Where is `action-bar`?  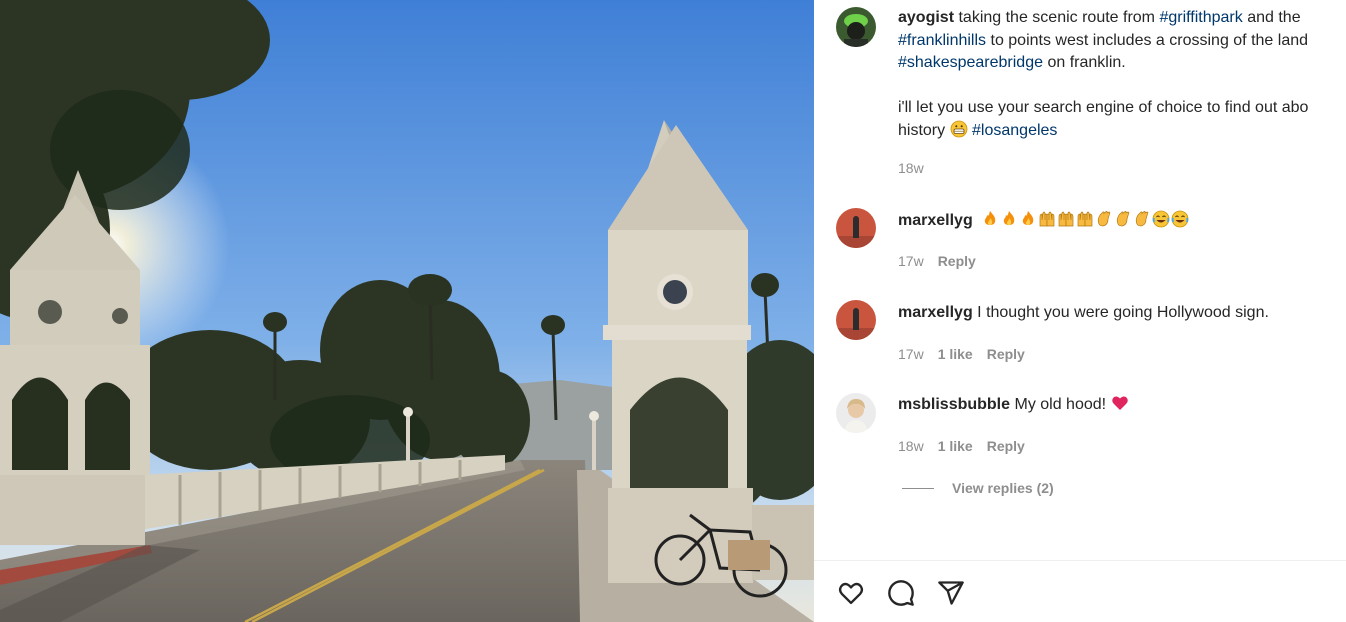 action-bar is located at coordinates (901, 593).